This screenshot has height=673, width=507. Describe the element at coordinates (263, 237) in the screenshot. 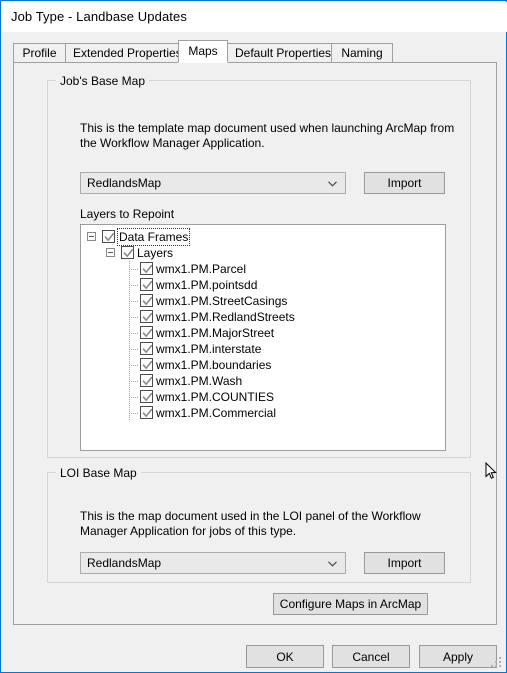

I see `tree-node: Data Frames` at that location.